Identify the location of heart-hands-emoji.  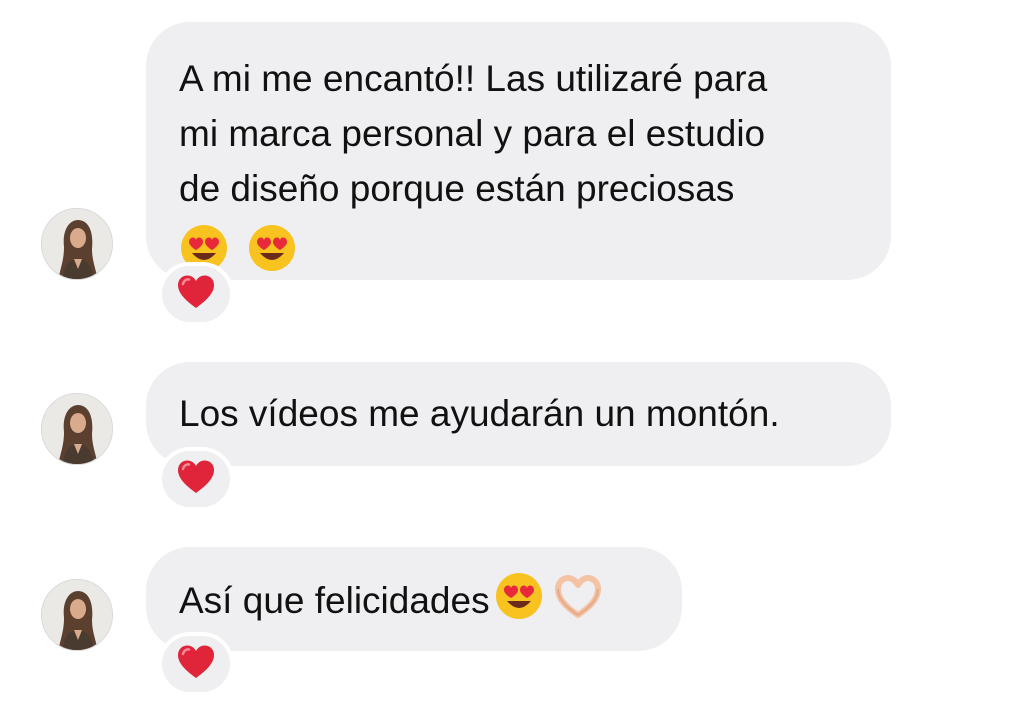
(578, 598).